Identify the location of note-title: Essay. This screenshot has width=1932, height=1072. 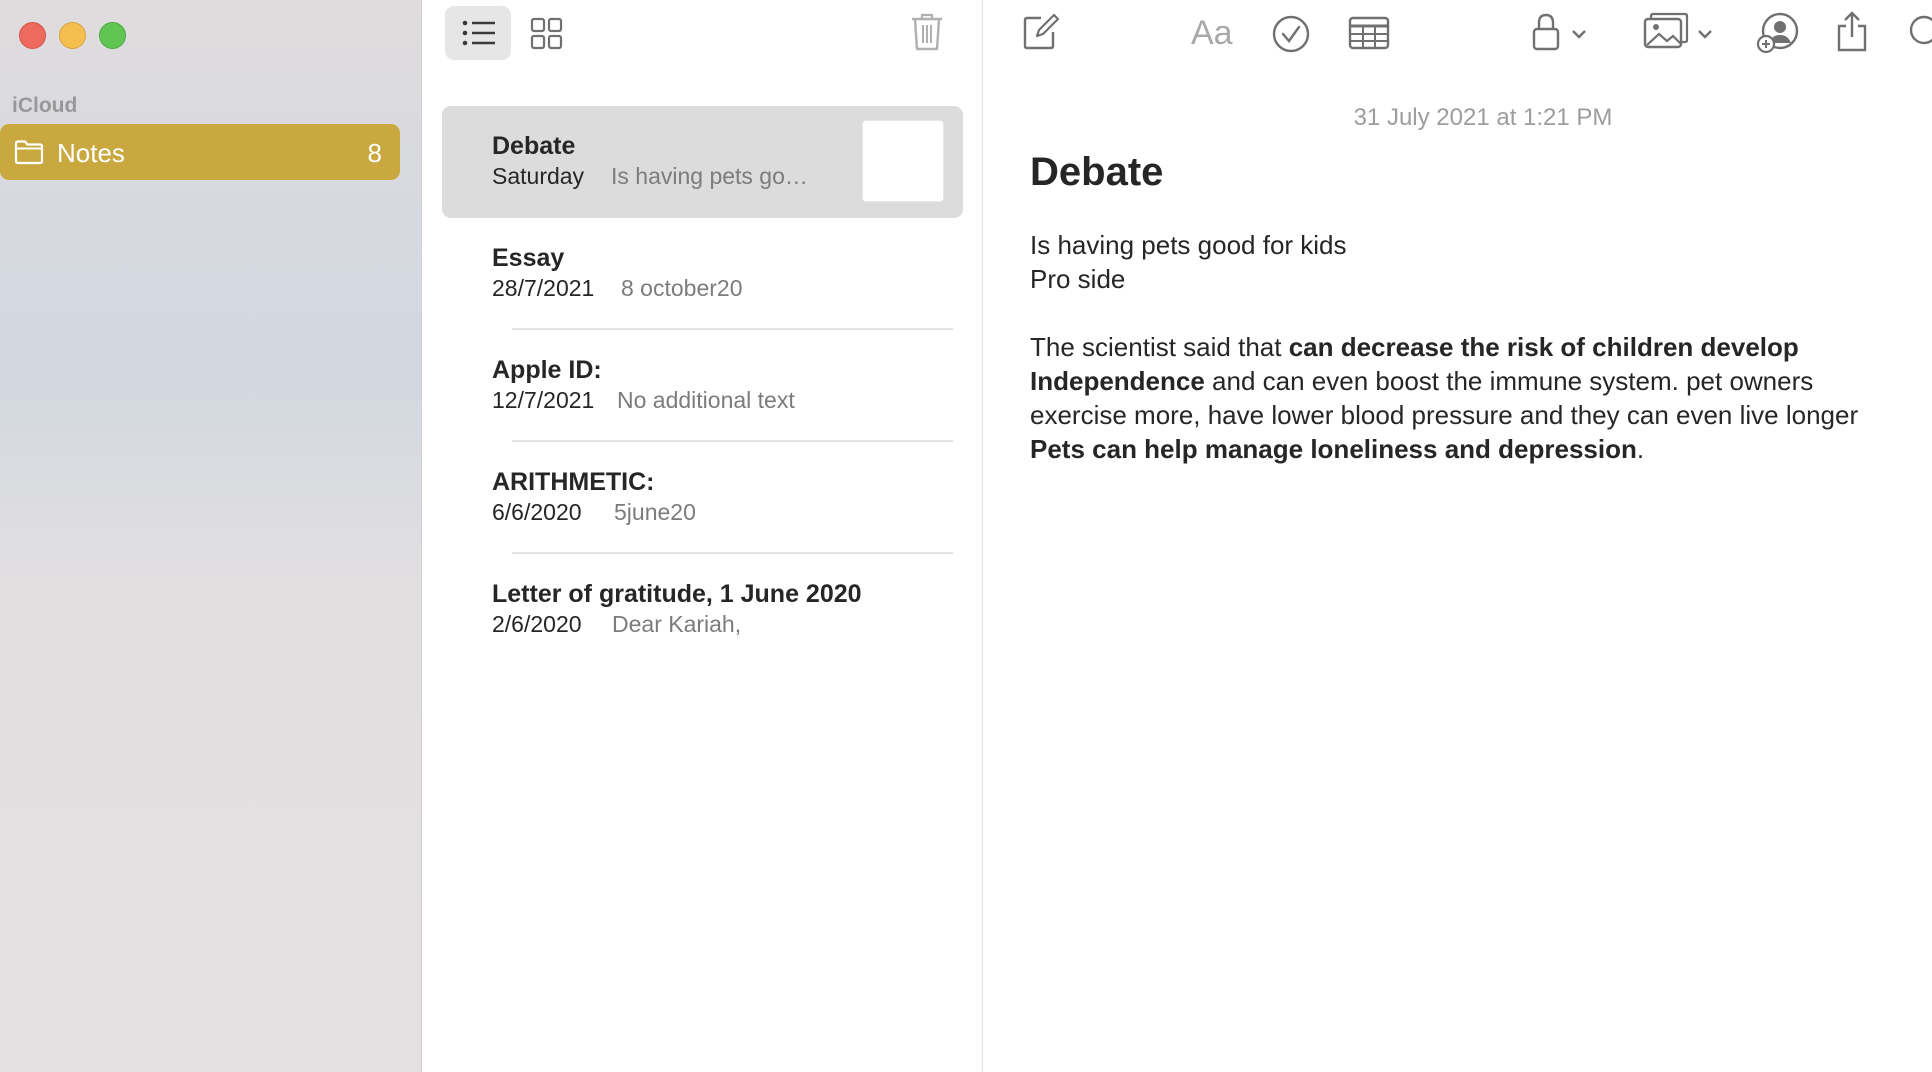
(528, 258).